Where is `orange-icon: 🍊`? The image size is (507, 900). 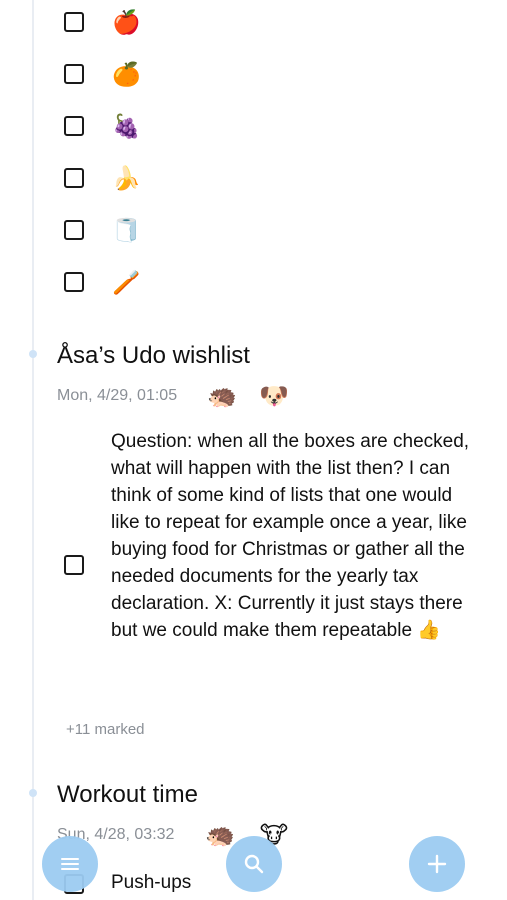 orange-icon: 🍊 is located at coordinates (126, 74).